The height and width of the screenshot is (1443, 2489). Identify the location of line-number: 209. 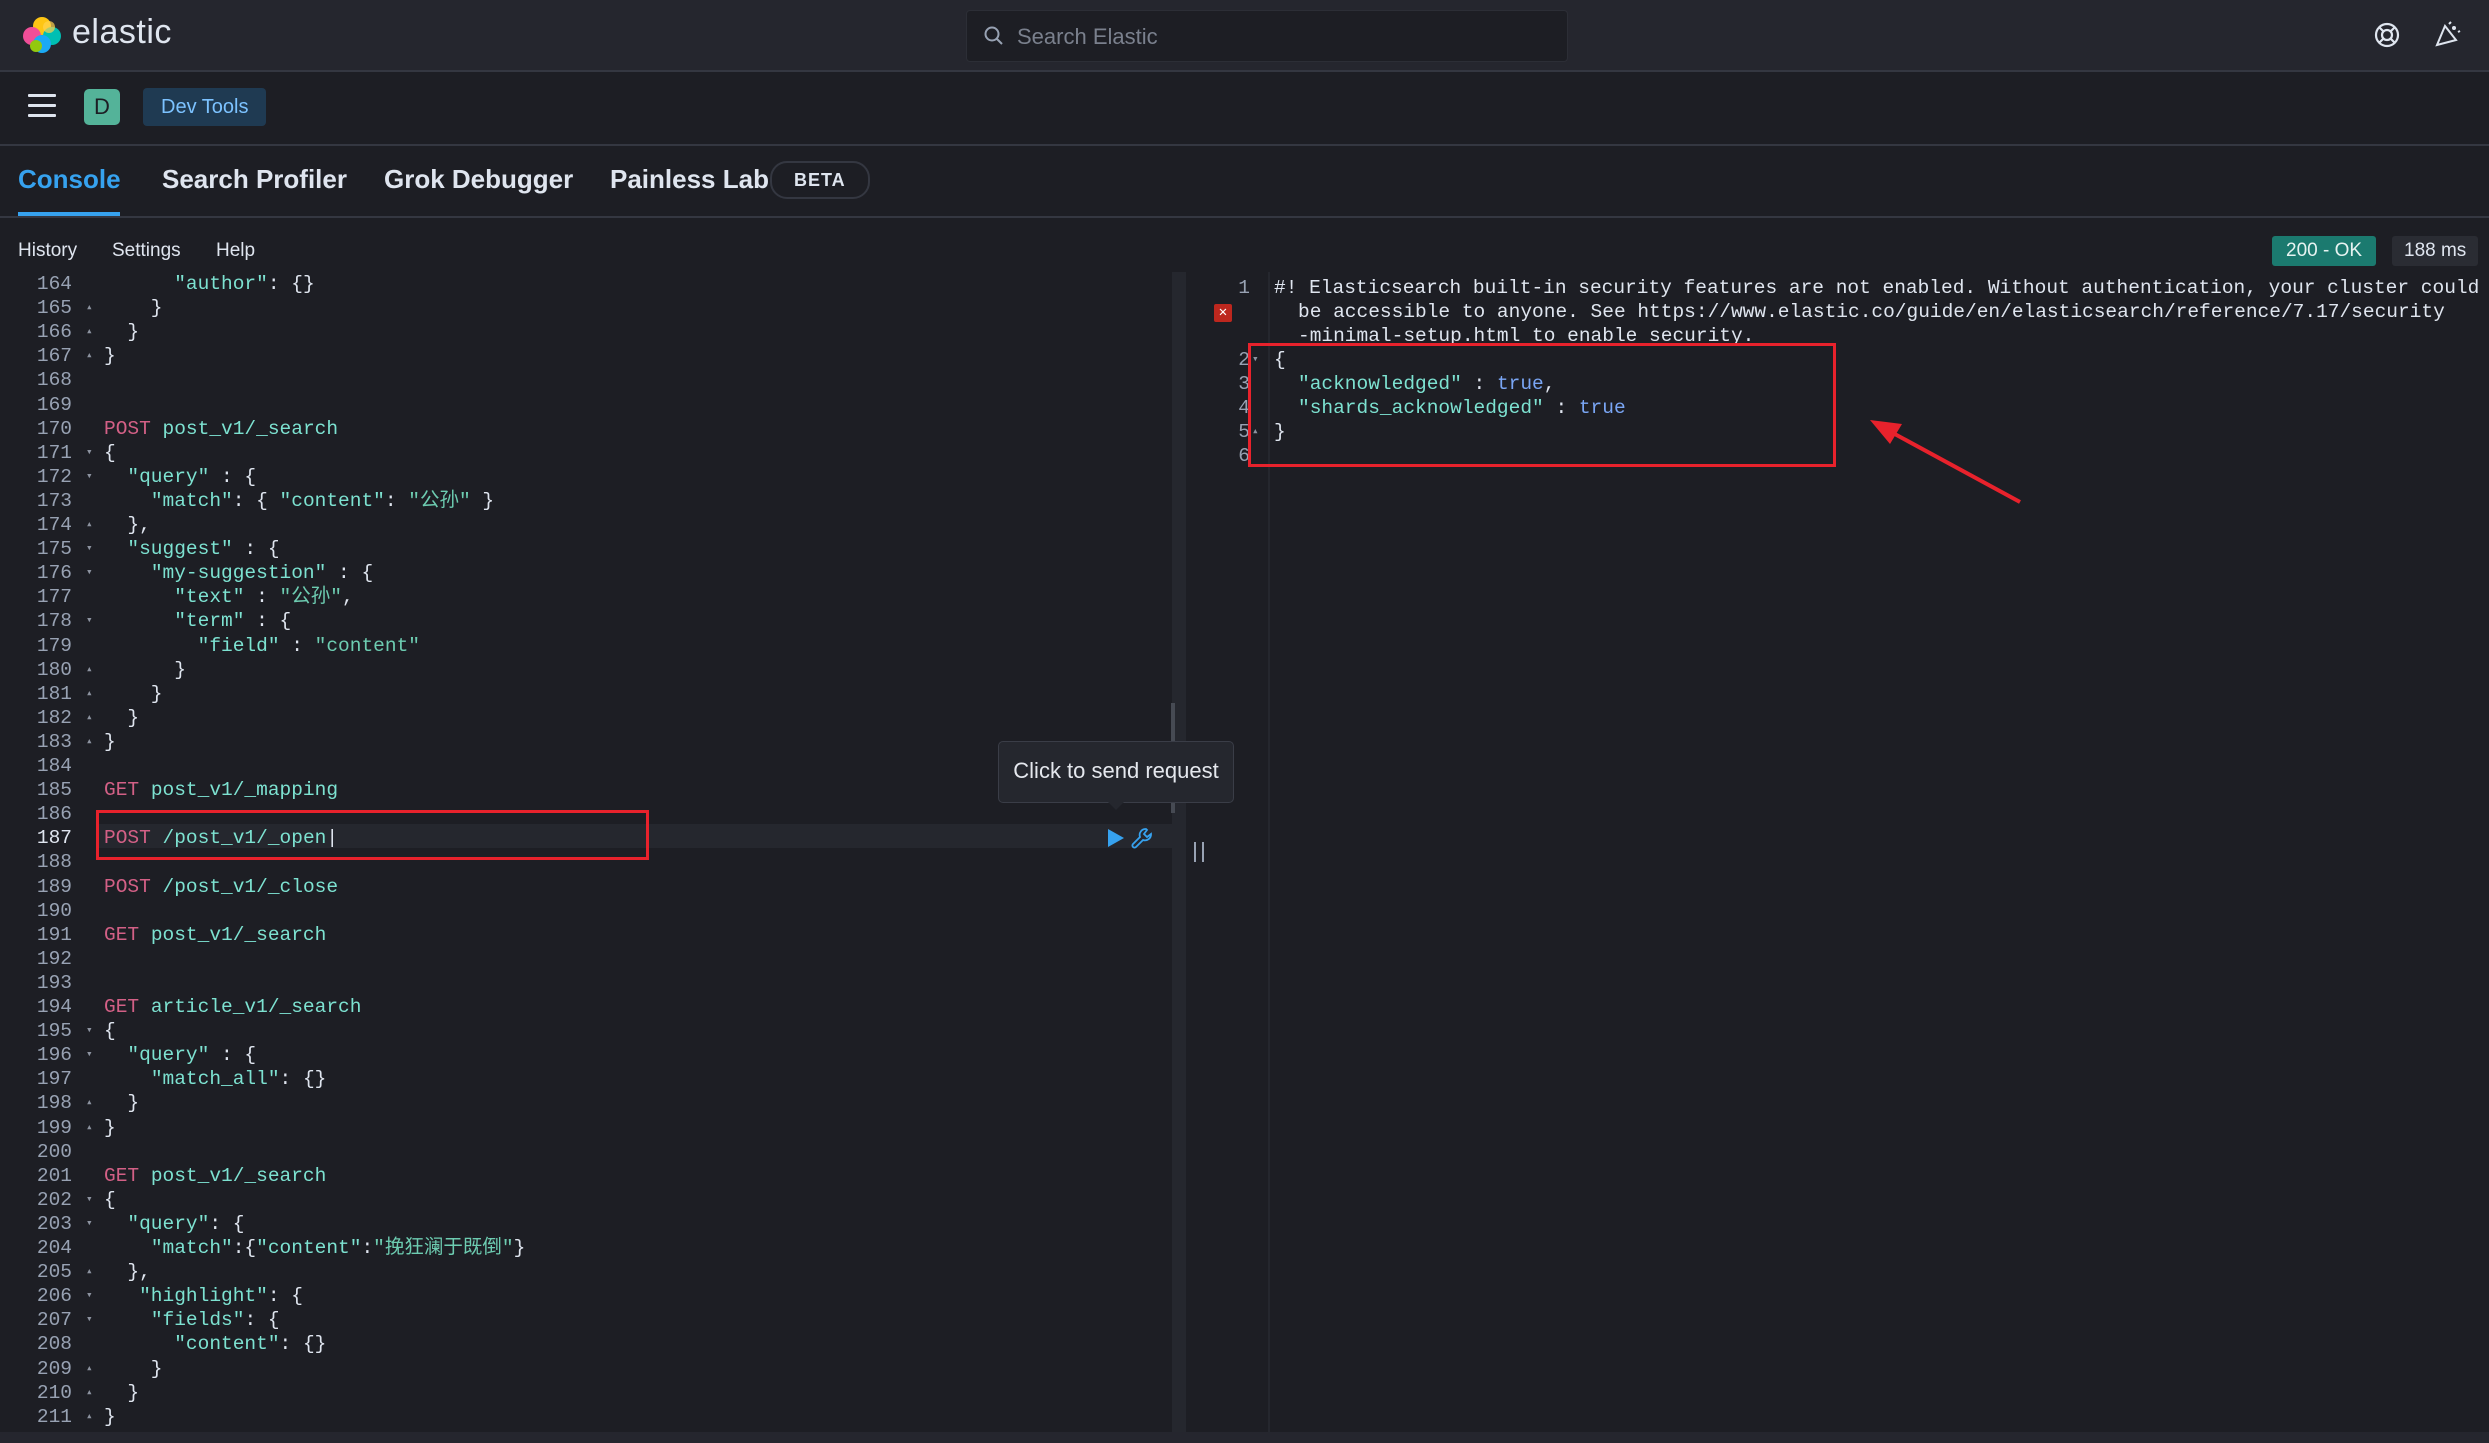
(54, 1369).